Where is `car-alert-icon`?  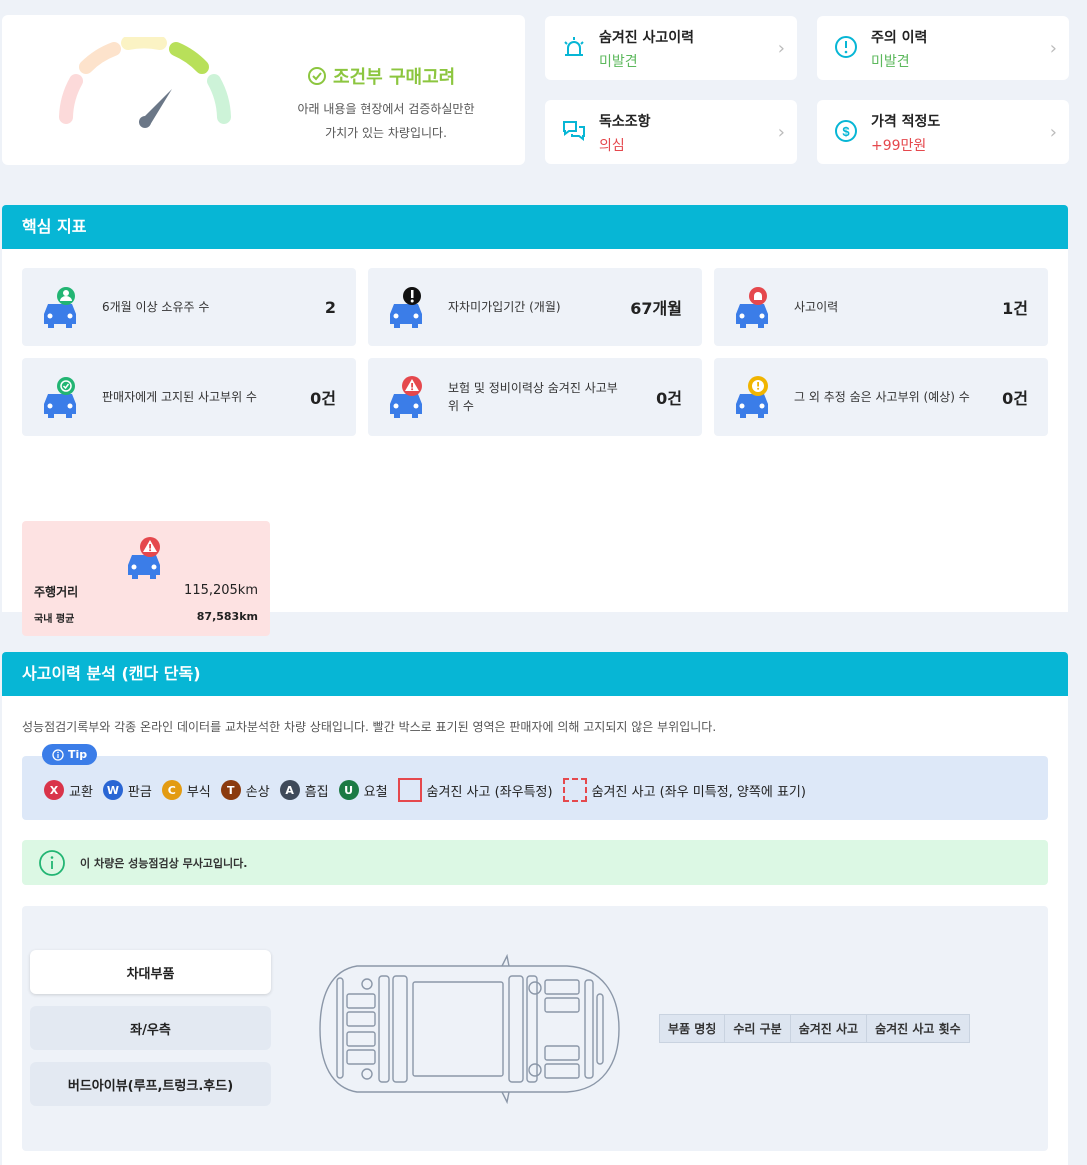 car-alert-icon is located at coordinates (752, 397).